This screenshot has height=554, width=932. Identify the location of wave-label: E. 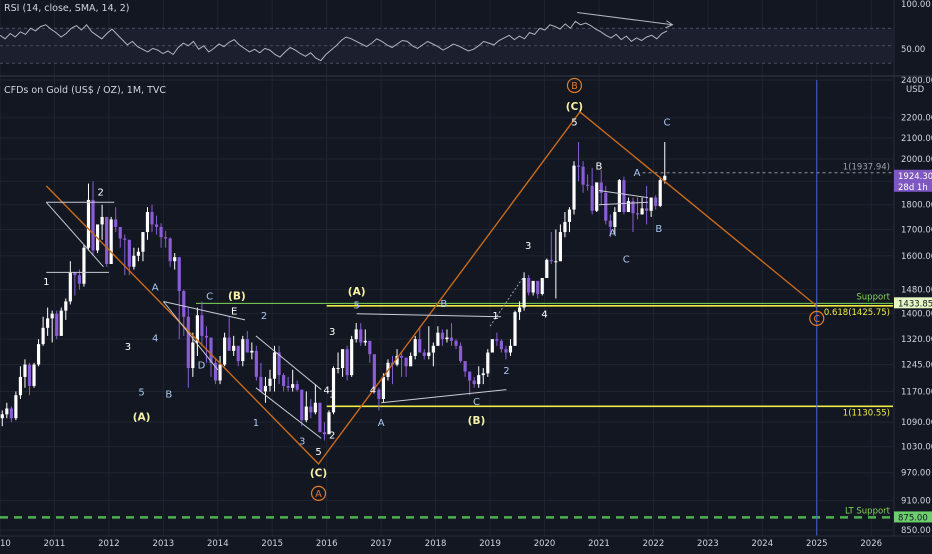
(234, 312).